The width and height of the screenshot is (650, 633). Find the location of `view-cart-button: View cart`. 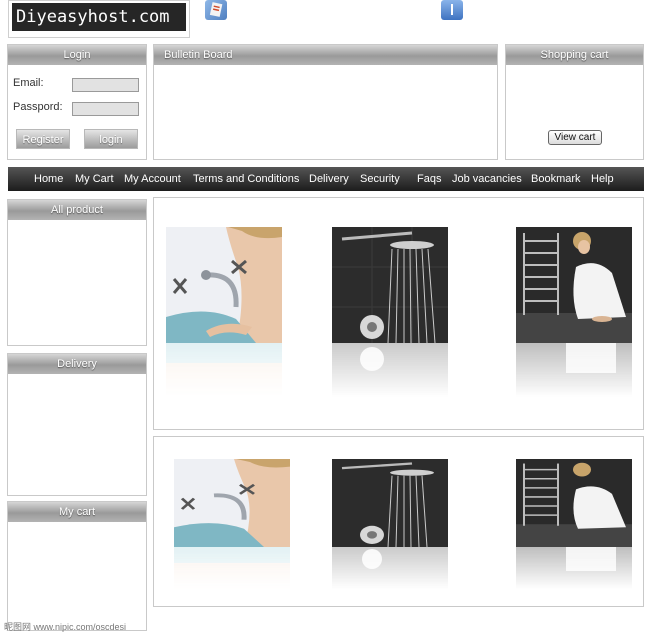

view-cart-button: View cart is located at coordinates (575, 137).